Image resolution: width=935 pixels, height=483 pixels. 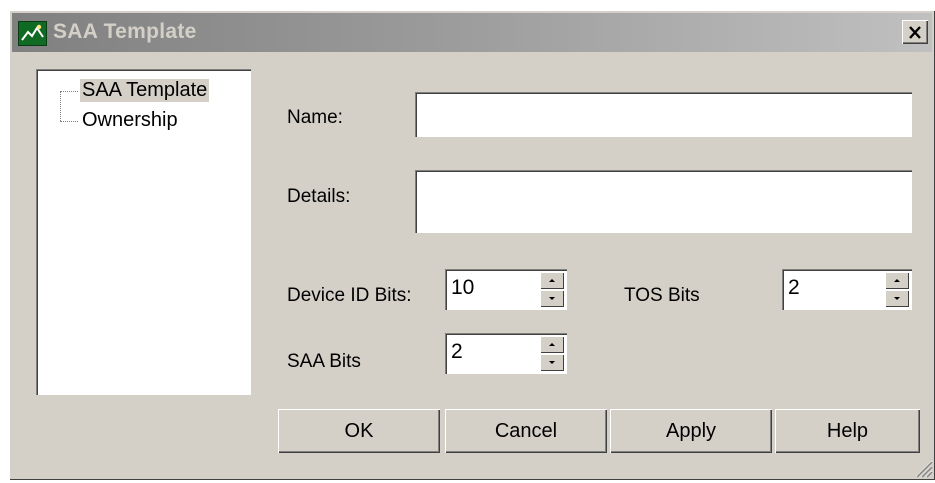 I want to click on device-id-bits-label: Device ID Bits:, so click(x=349, y=295).